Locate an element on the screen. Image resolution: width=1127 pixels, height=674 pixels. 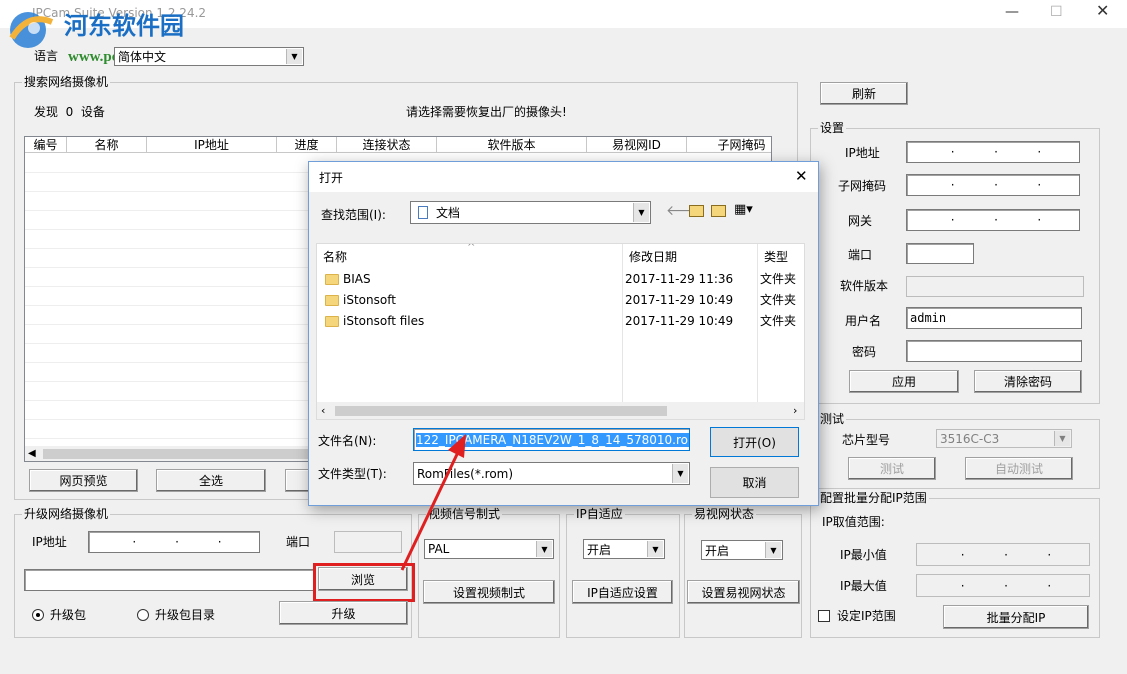
batch-title: 配置批量分配IP范围 is located at coordinates (873, 498).